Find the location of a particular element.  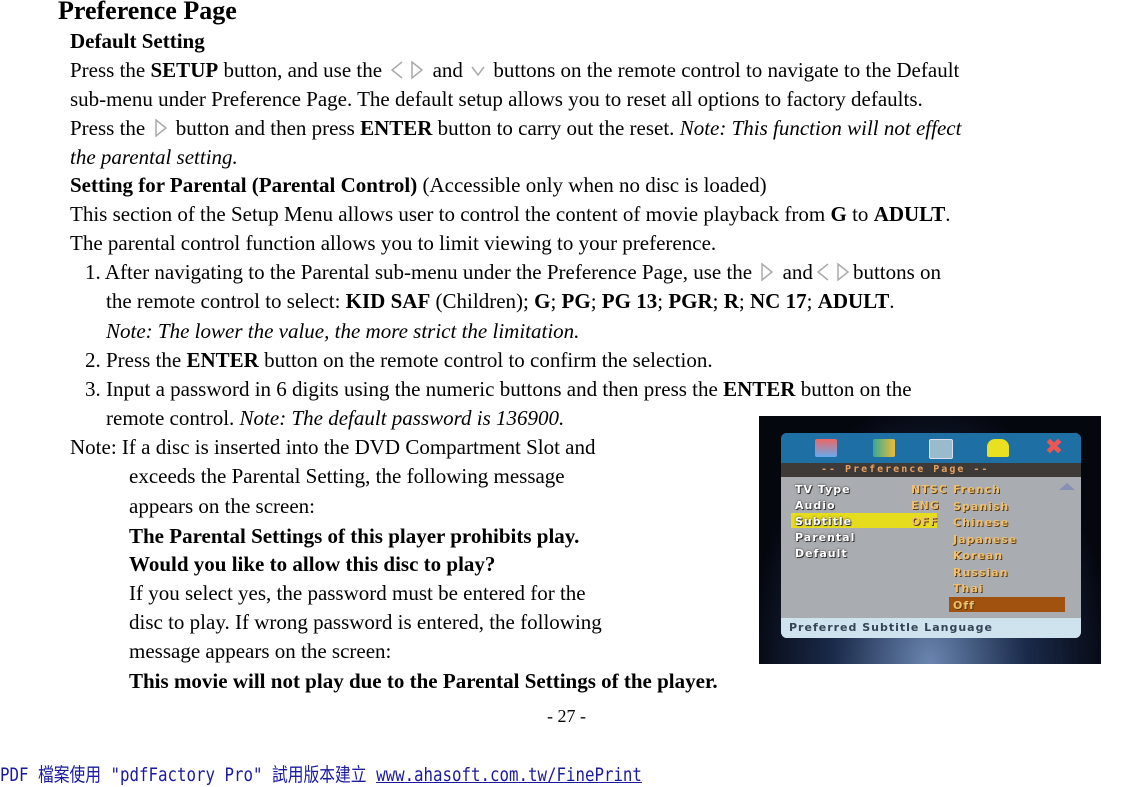

text-line: Default Setting is located at coordinates (137, 41).